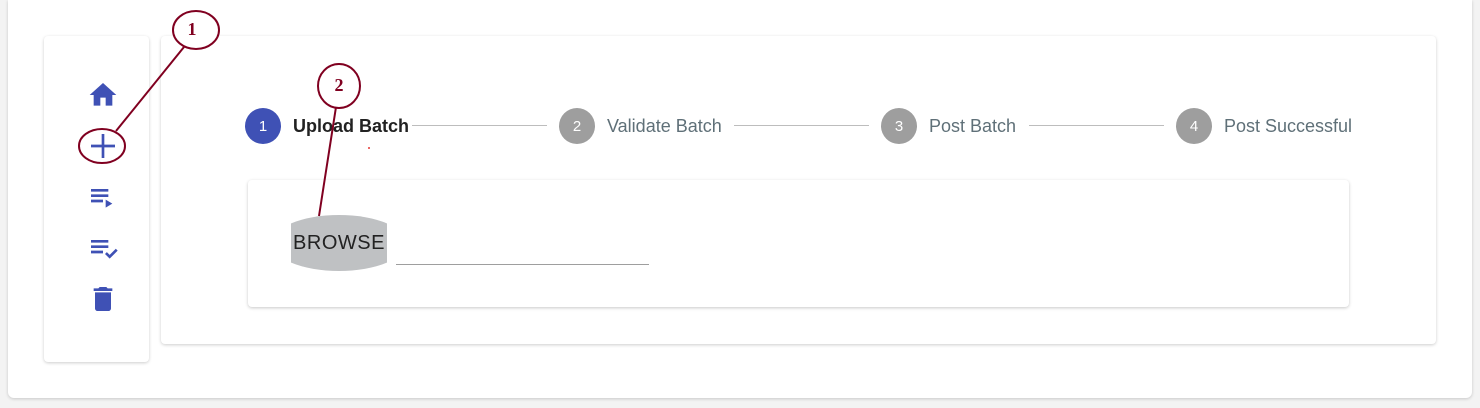 Image resolution: width=1480 pixels, height=408 pixels. Describe the element at coordinates (263, 126) in the screenshot. I see `step-1-circle: 1` at that location.